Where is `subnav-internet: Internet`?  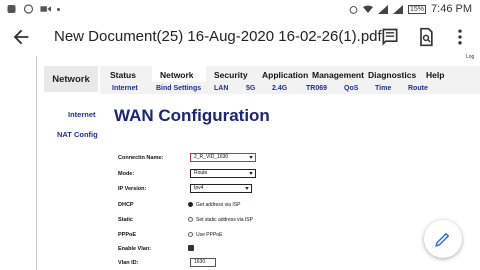
subnav-internet: Internet is located at coordinates (125, 88).